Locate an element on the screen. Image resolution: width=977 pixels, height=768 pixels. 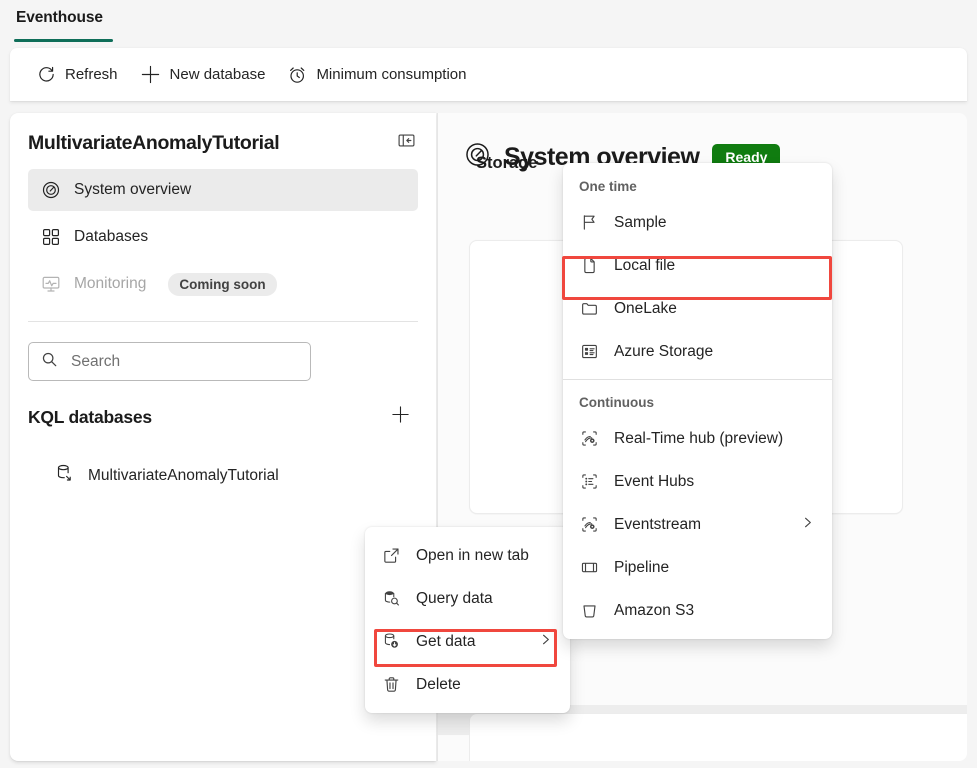
menu-item-eventstream: Eventstream is located at coordinates (697, 524).